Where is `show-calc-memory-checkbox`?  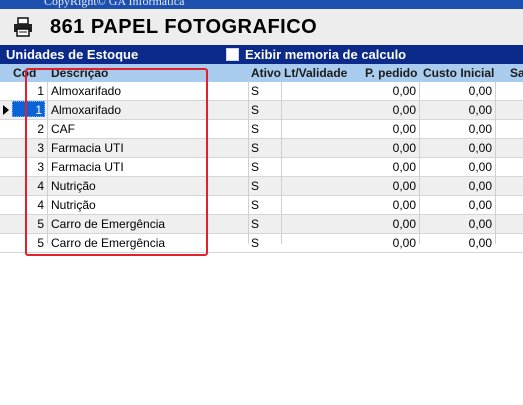 show-calc-memory-checkbox is located at coordinates (232, 54).